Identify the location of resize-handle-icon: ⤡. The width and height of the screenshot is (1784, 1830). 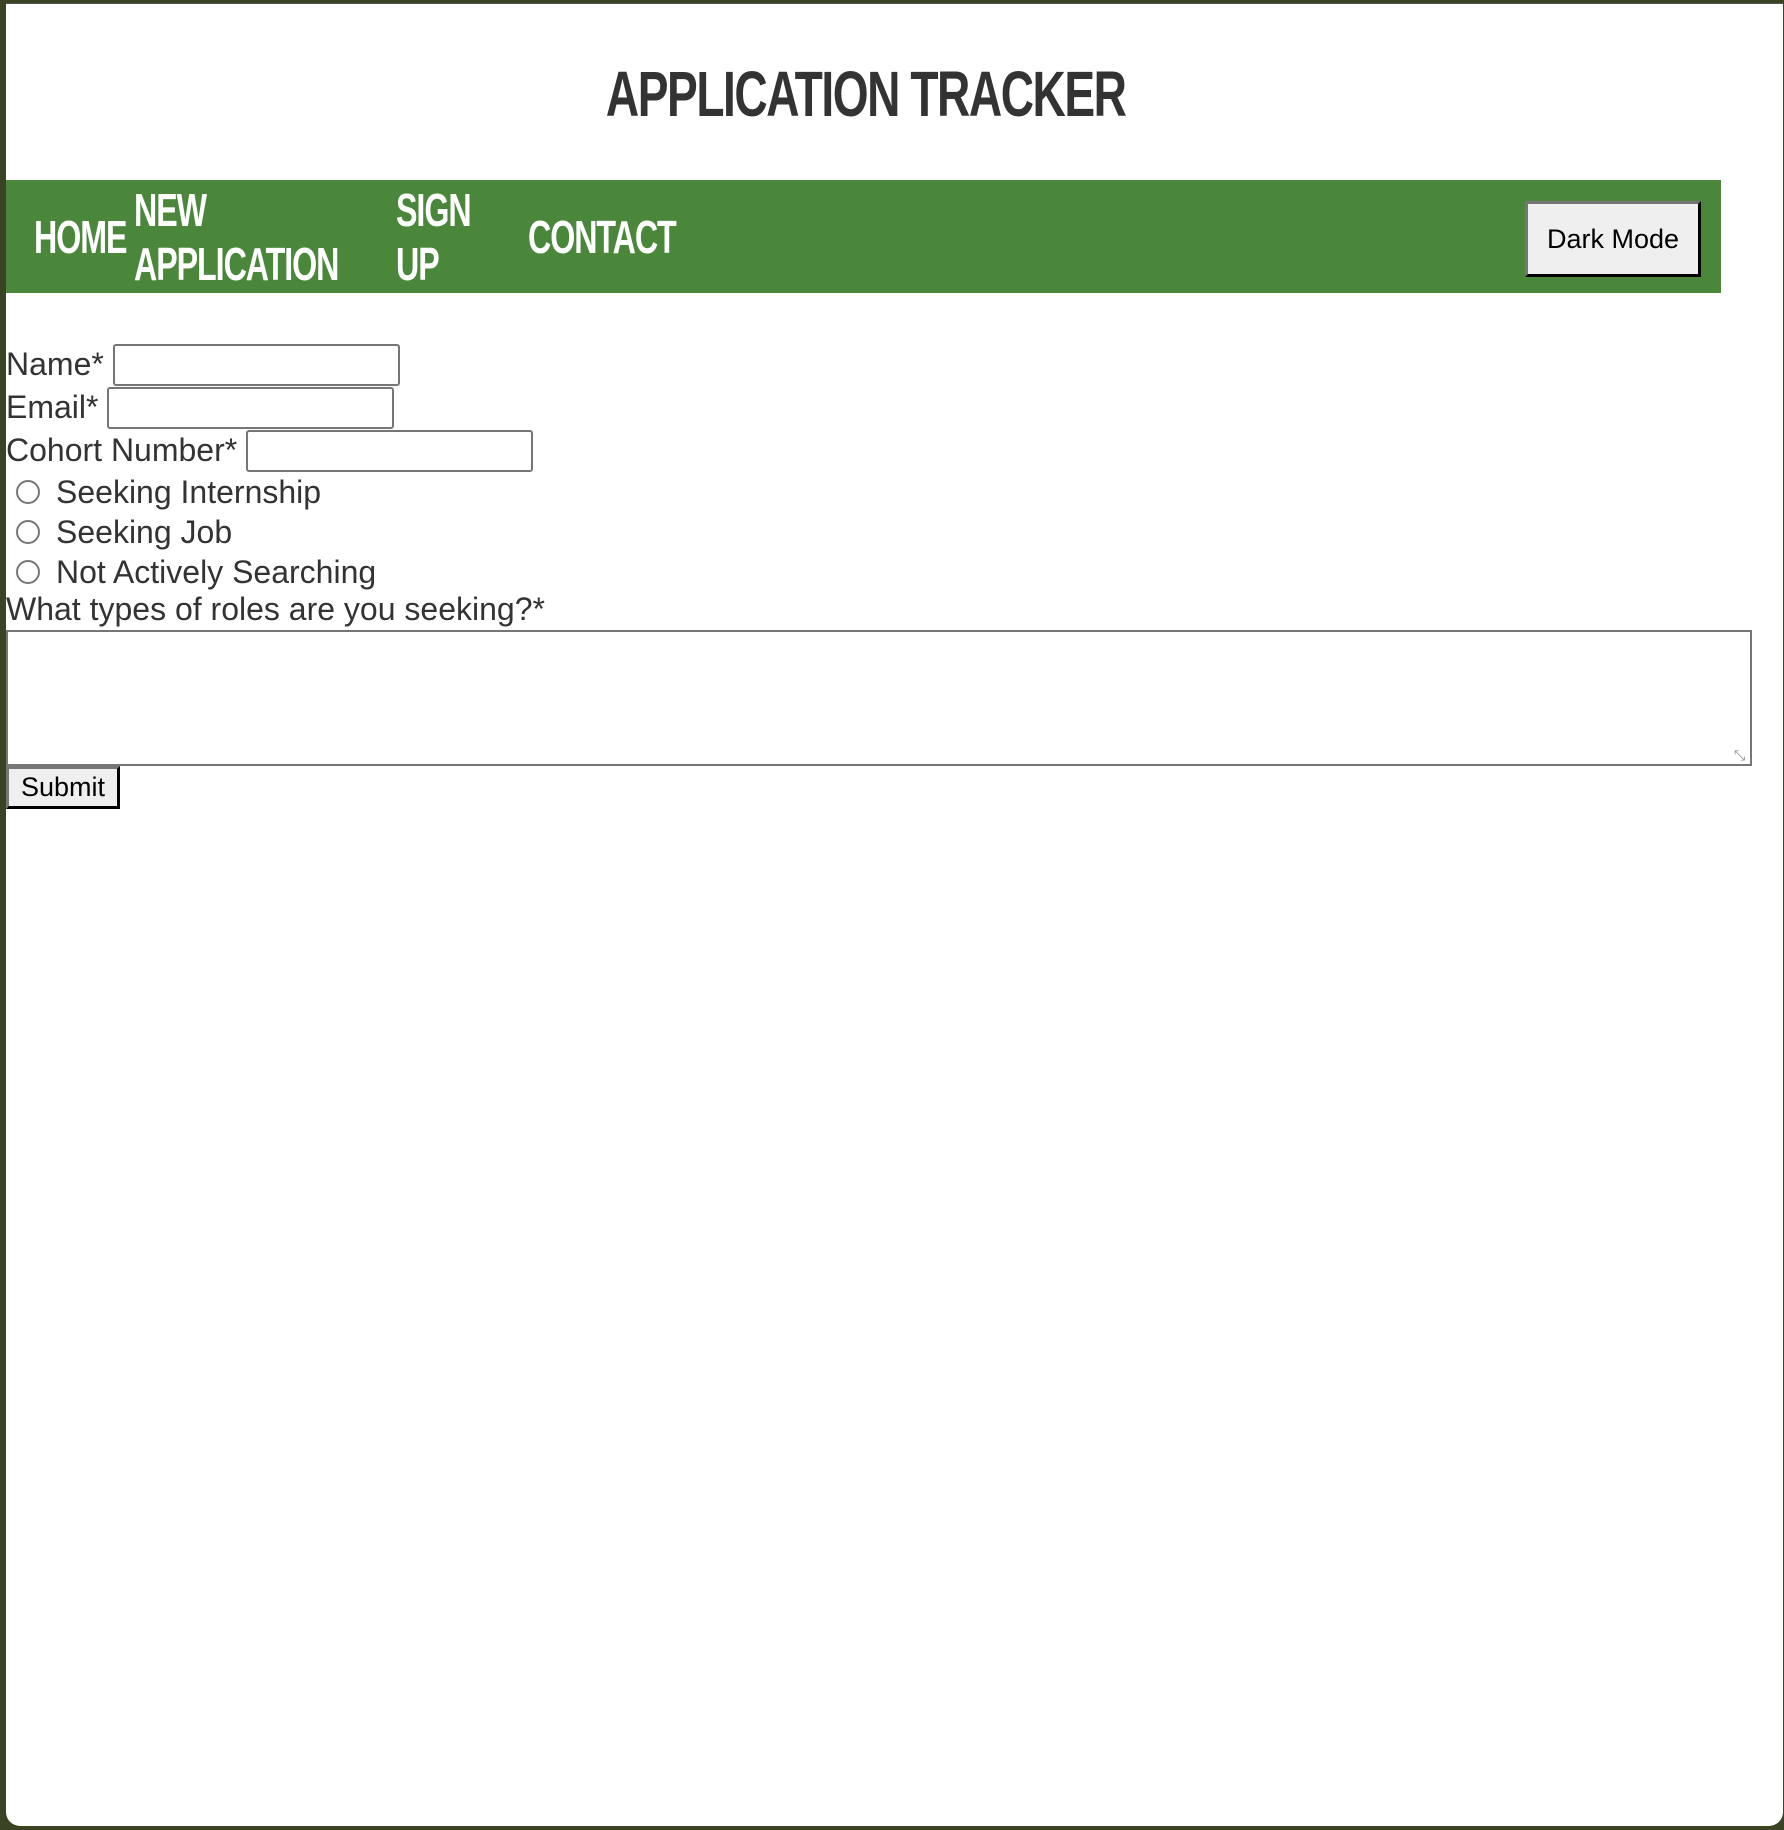
(1741, 755).